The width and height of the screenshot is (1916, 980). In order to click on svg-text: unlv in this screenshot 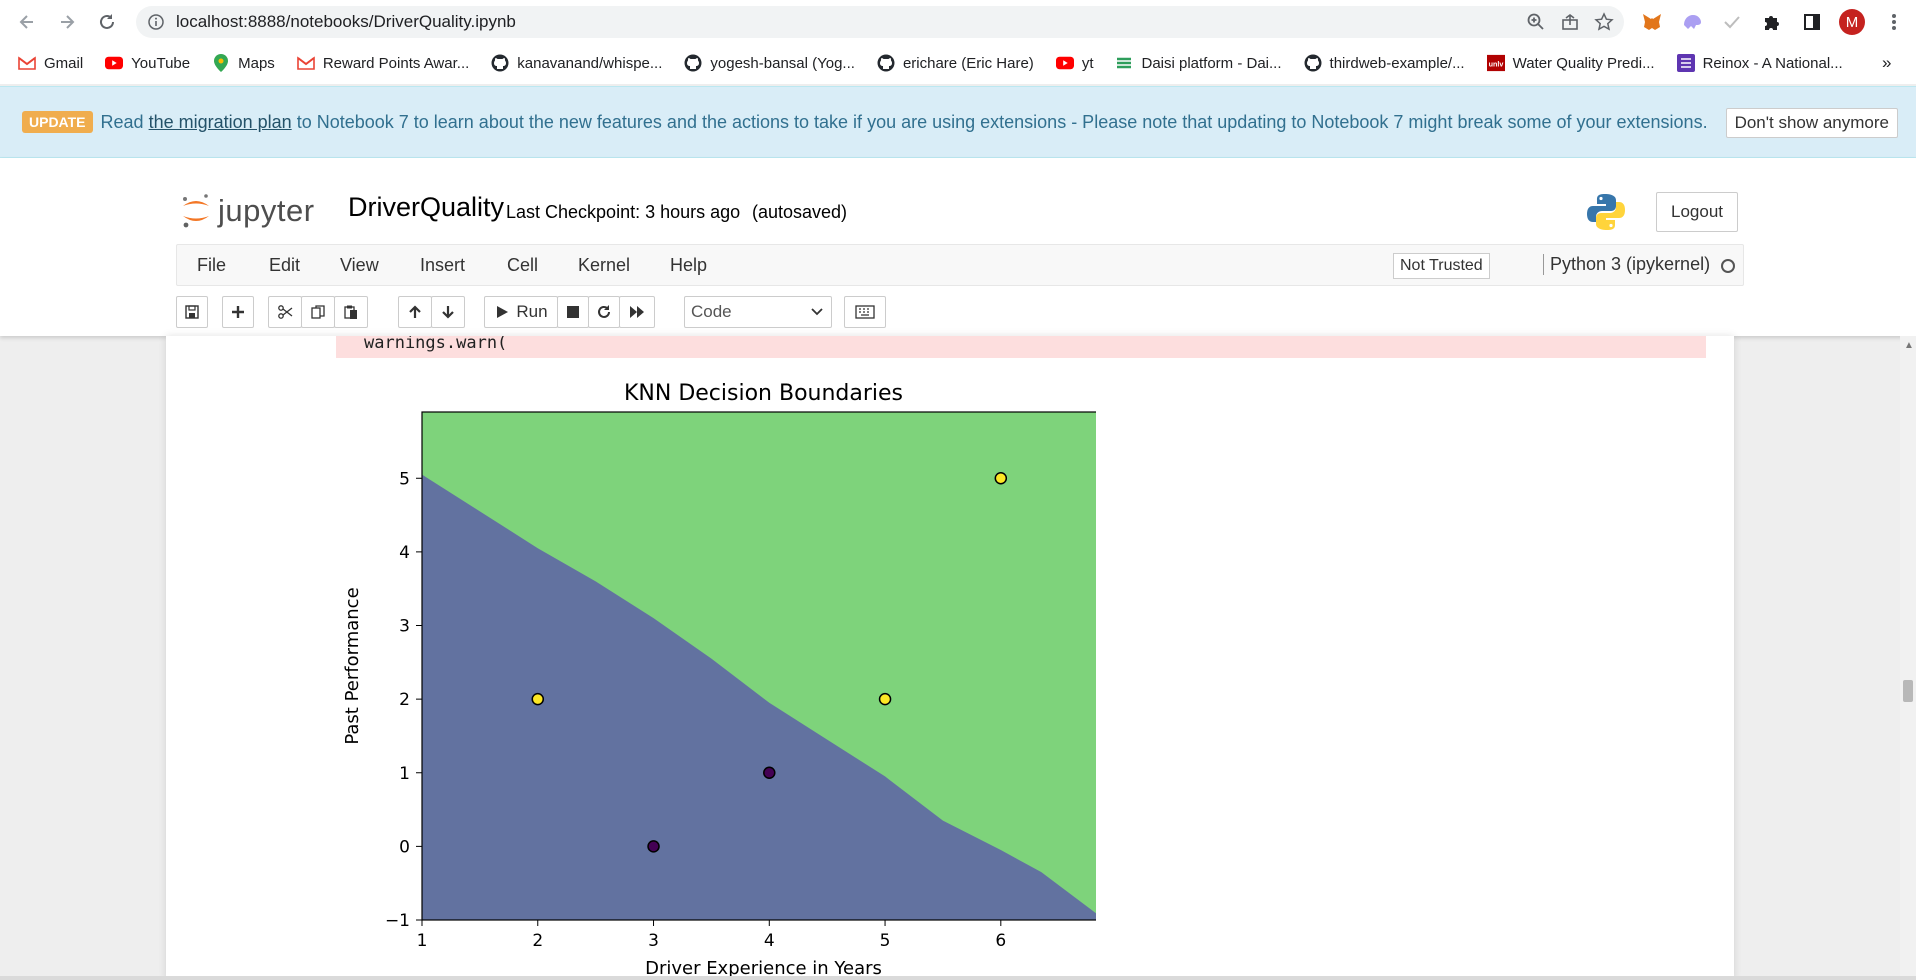, I will do `click(1495, 64)`.